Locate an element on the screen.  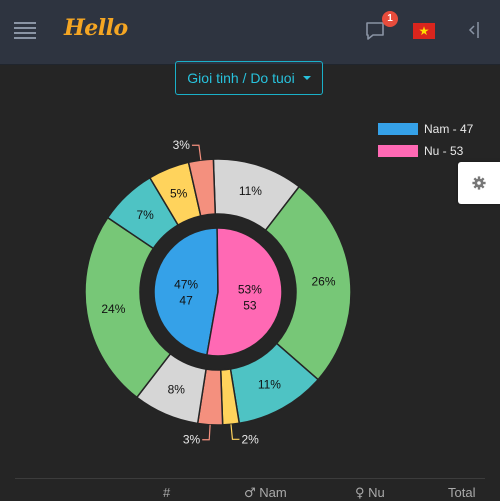
legend-item-nam: Nam - 47 is located at coordinates (425, 129).